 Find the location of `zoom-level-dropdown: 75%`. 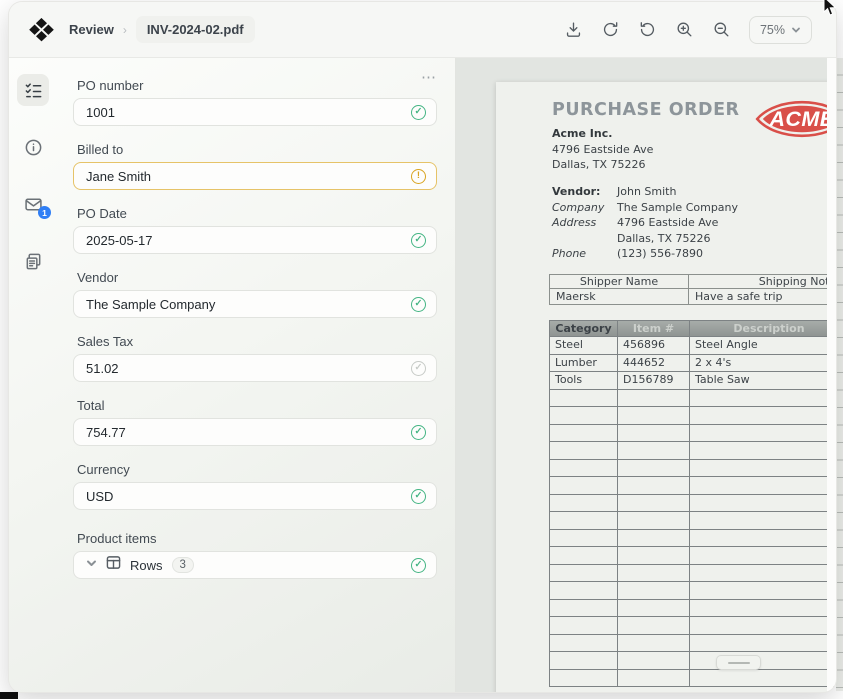

zoom-level-dropdown: 75% is located at coordinates (780, 29).